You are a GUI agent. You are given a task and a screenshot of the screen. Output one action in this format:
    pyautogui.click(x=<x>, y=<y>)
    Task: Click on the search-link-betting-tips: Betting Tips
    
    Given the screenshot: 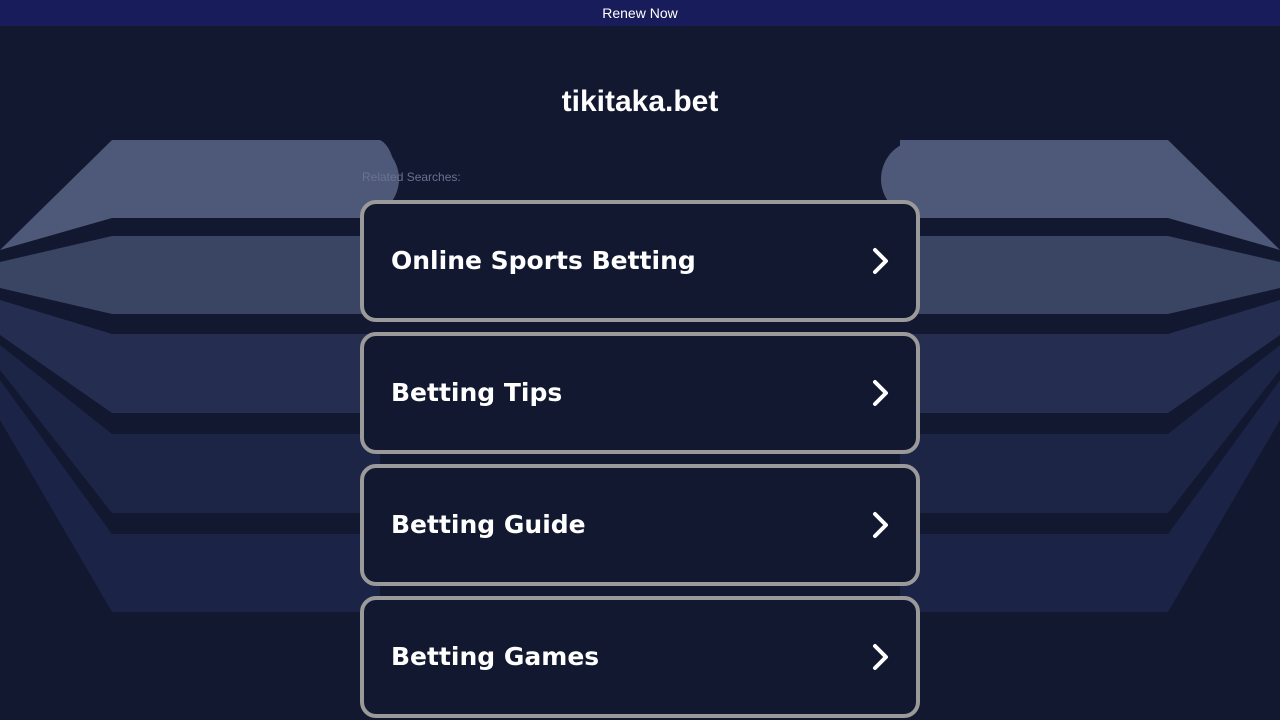 What is the action you would take?
    pyautogui.click(x=640, y=393)
    